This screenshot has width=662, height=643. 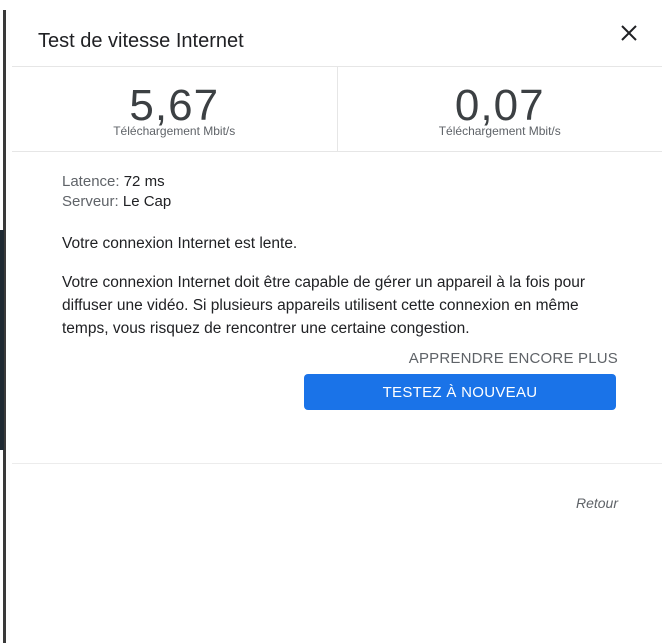 I want to click on second-metric: 0,07 Téléchargement Mbit/s, so click(x=499, y=109).